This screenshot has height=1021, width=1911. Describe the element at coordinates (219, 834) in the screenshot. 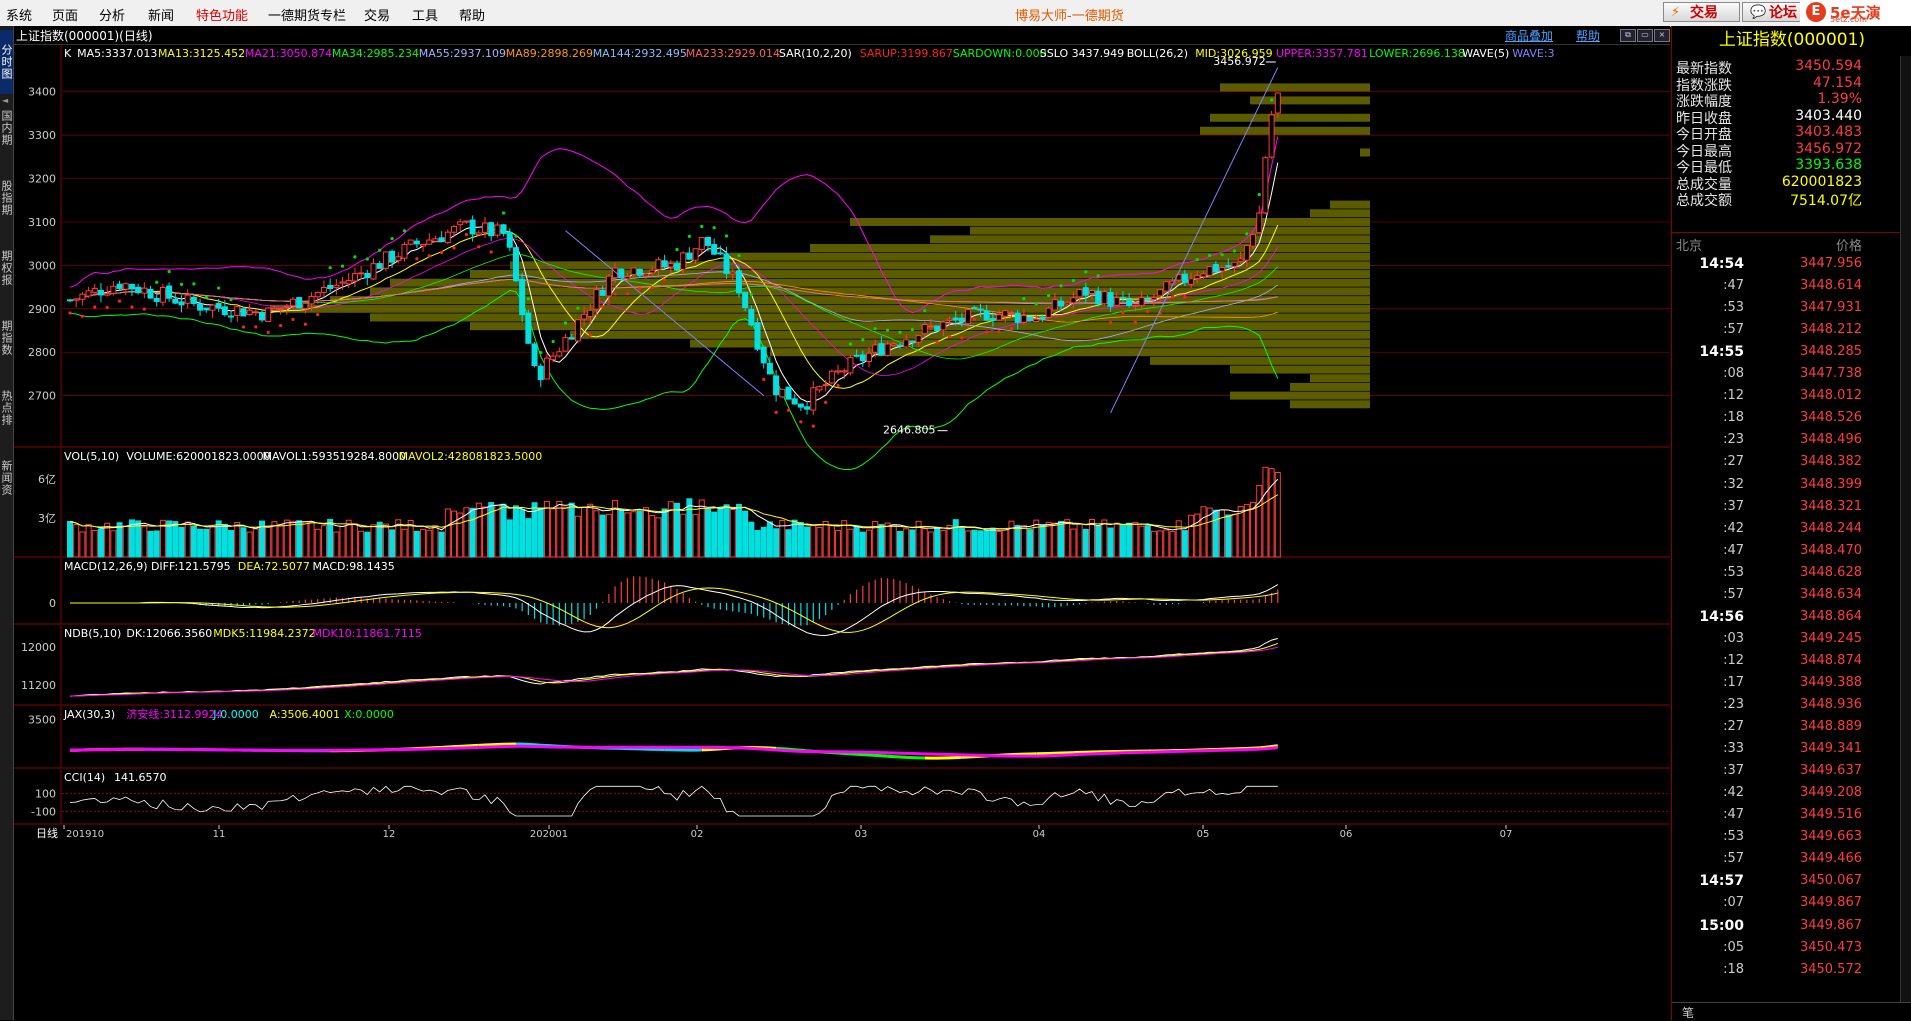

I see `x-tick-label: 11` at that location.